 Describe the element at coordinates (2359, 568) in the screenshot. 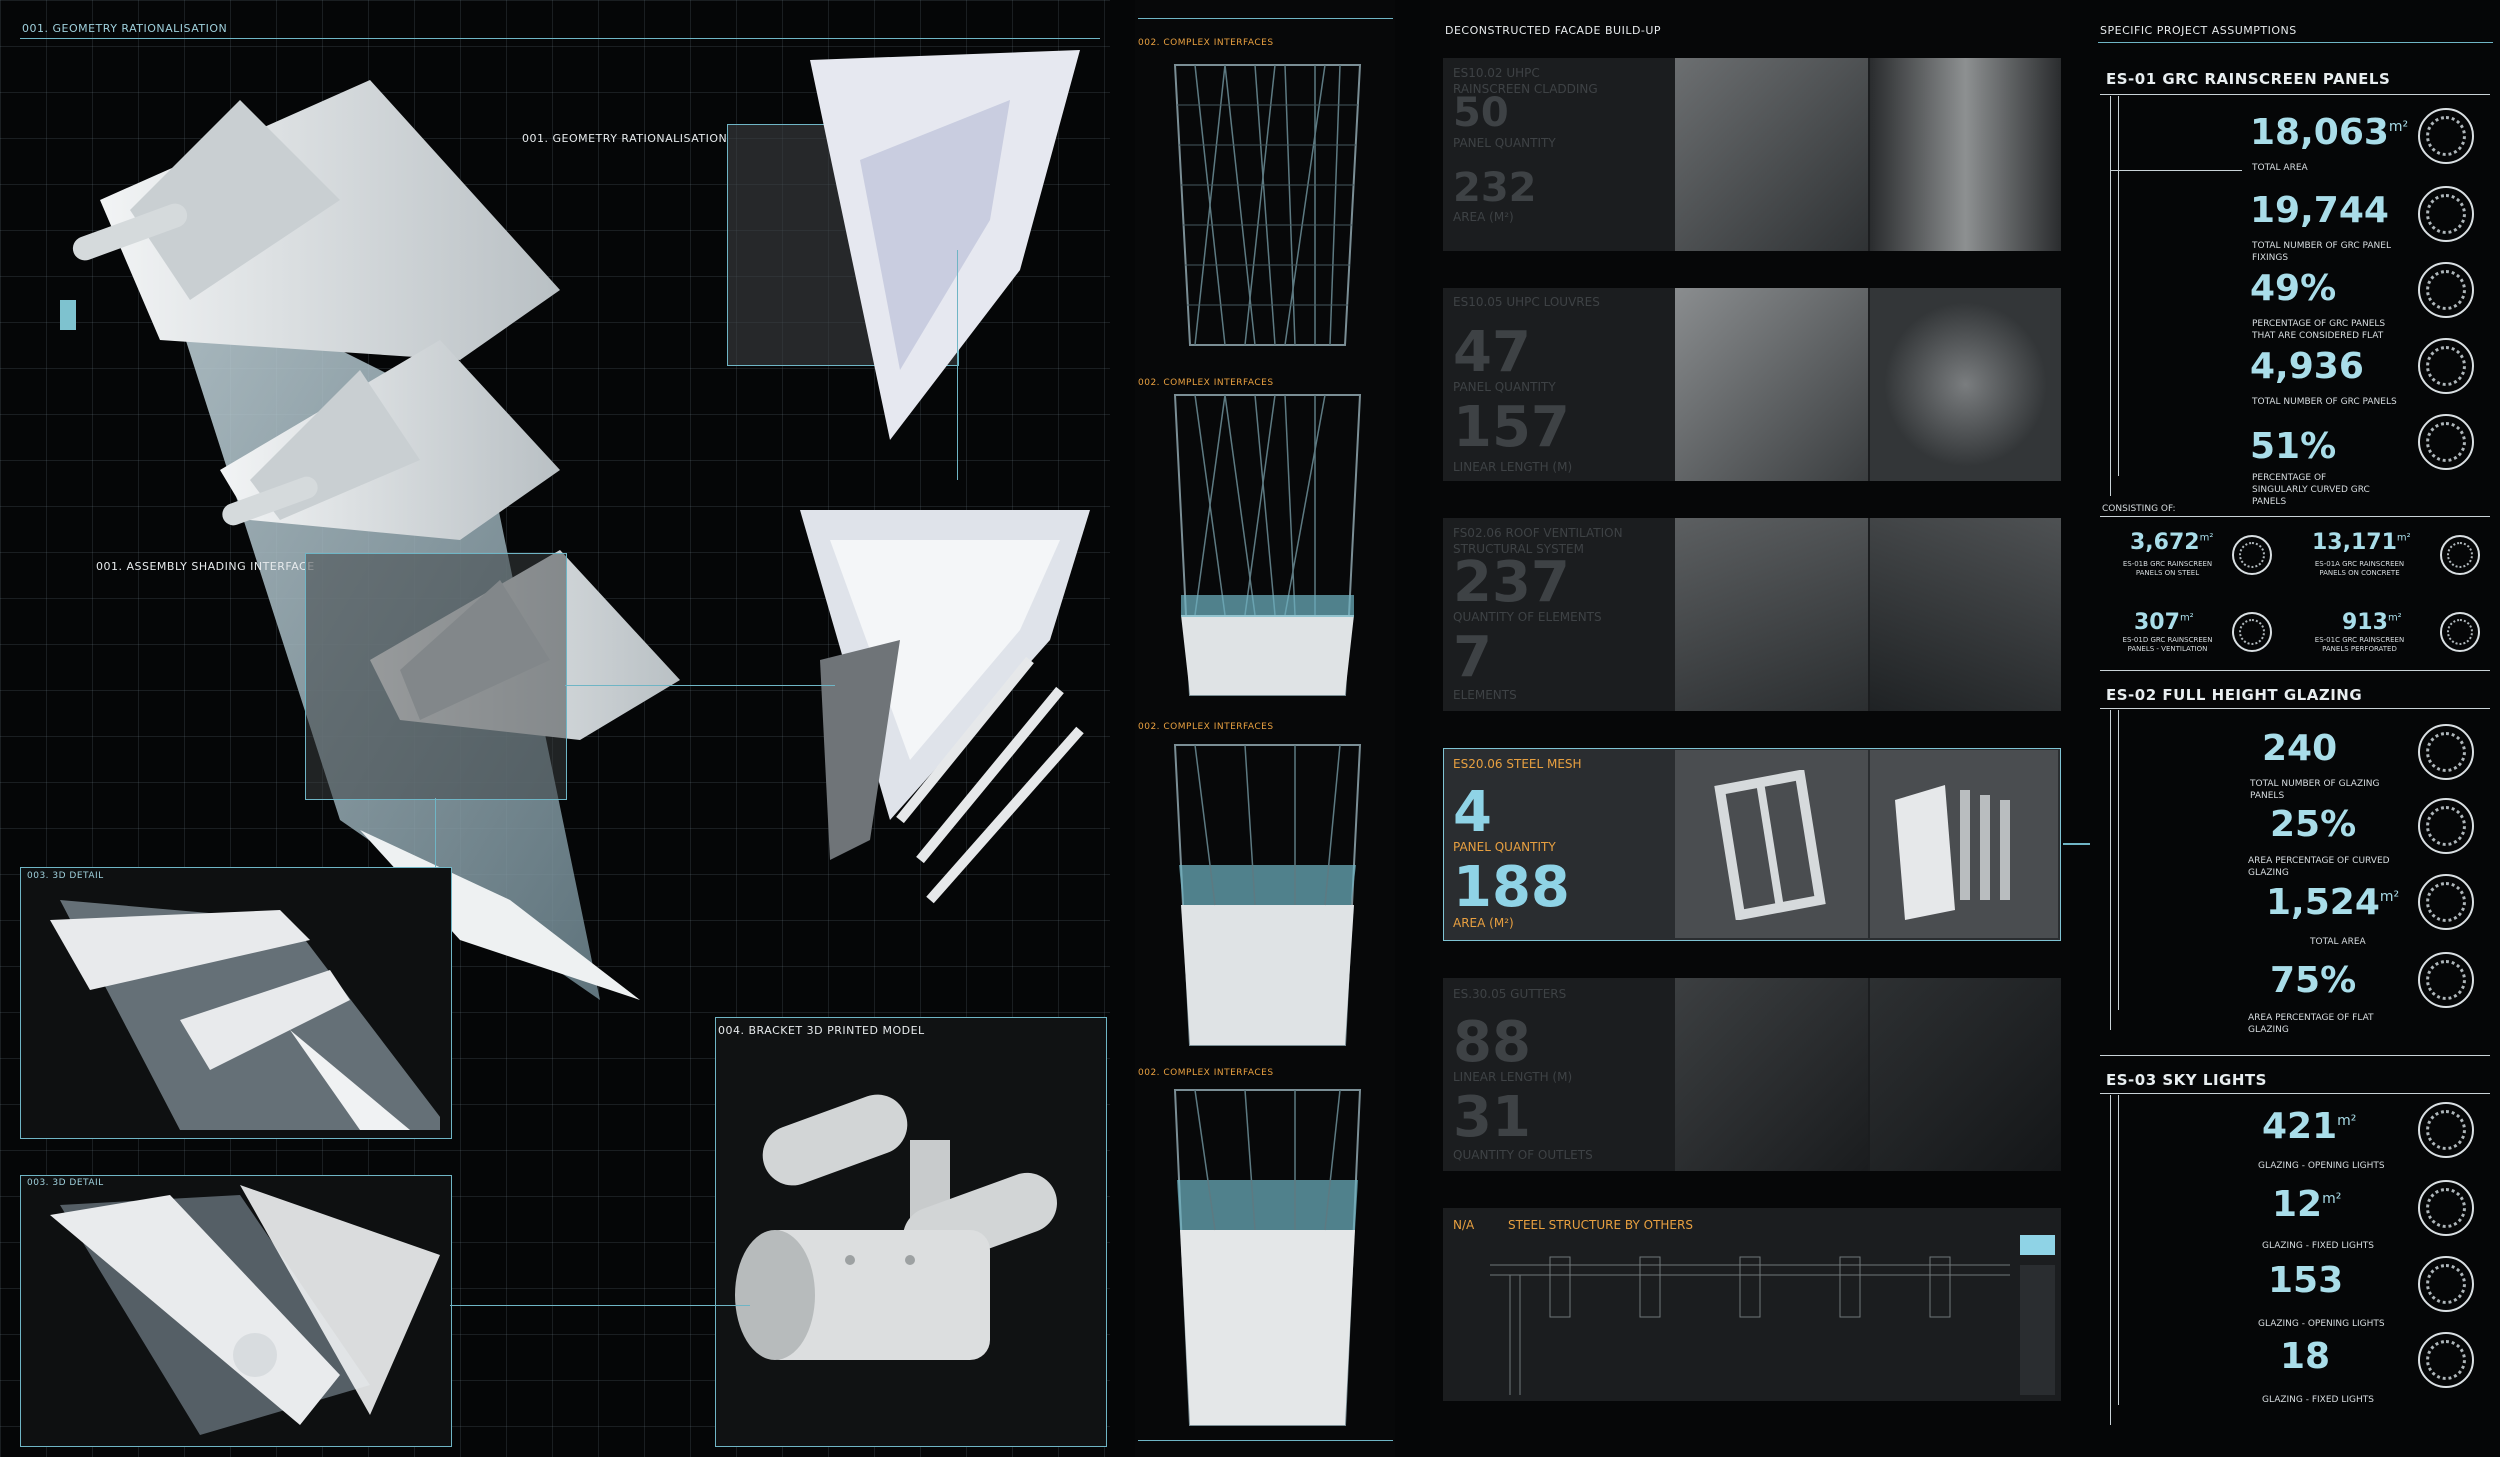

I see `es01a-label: ES-01A GRC RAINSCREEN PANELS ON CONCRETE` at that location.